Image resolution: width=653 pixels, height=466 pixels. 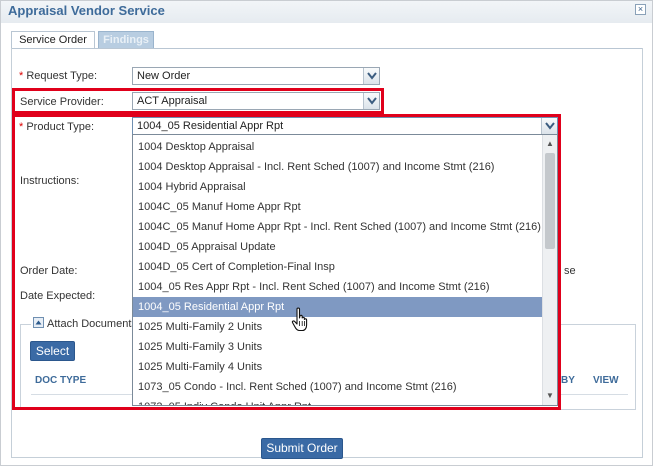 What do you see at coordinates (58, 296) in the screenshot?
I see `date-expected-label: Date Expected:` at bounding box center [58, 296].